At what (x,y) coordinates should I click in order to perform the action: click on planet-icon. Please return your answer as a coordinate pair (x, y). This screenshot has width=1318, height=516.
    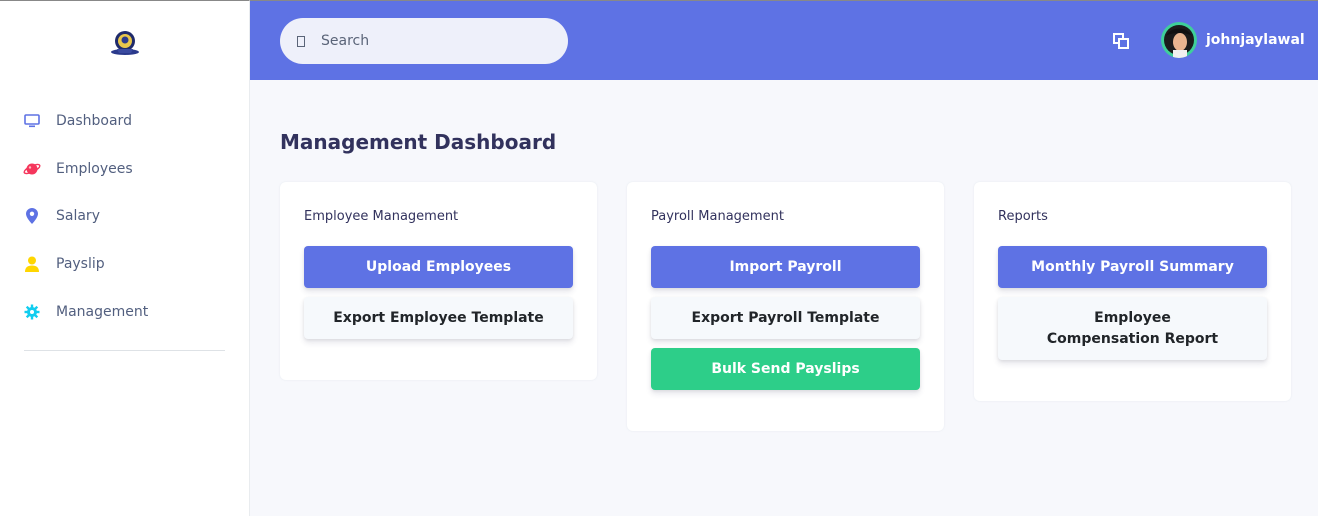
    Looking at the image, I should click on (32, 169).